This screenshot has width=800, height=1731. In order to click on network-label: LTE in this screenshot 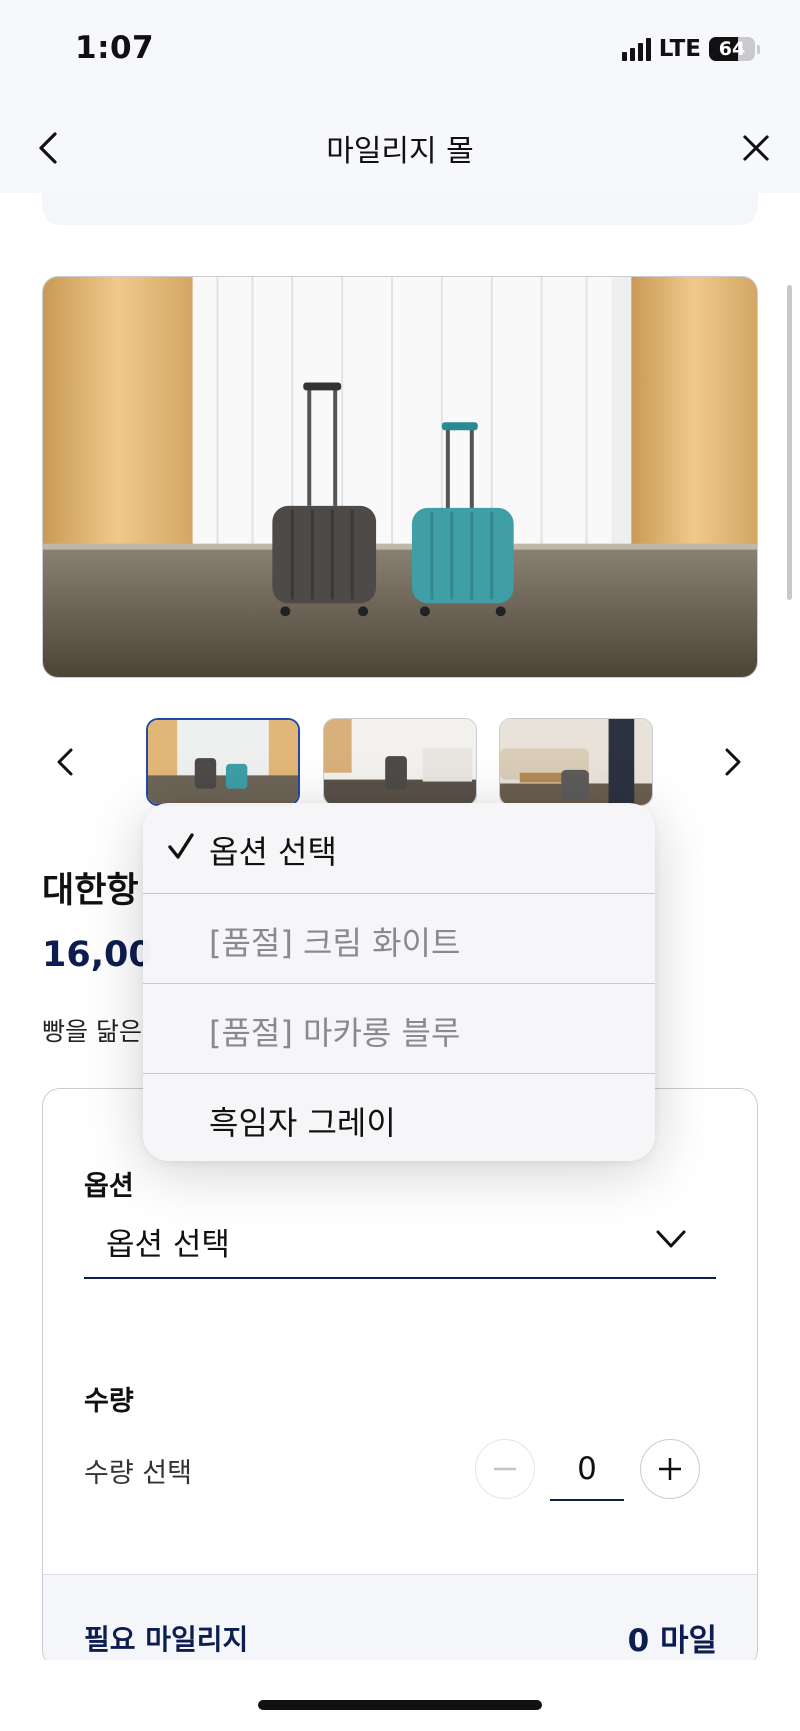, I will do `click(679, 49)`.